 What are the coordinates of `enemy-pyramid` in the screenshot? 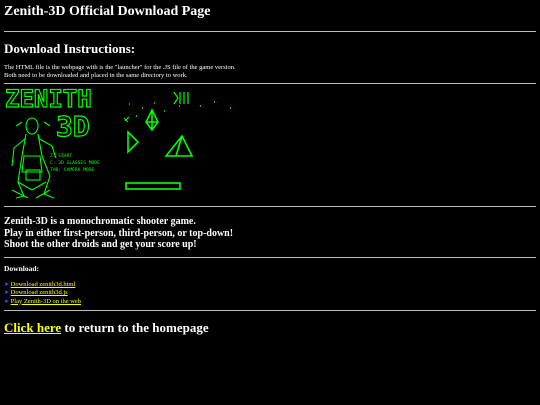 It's located at (179, 145).